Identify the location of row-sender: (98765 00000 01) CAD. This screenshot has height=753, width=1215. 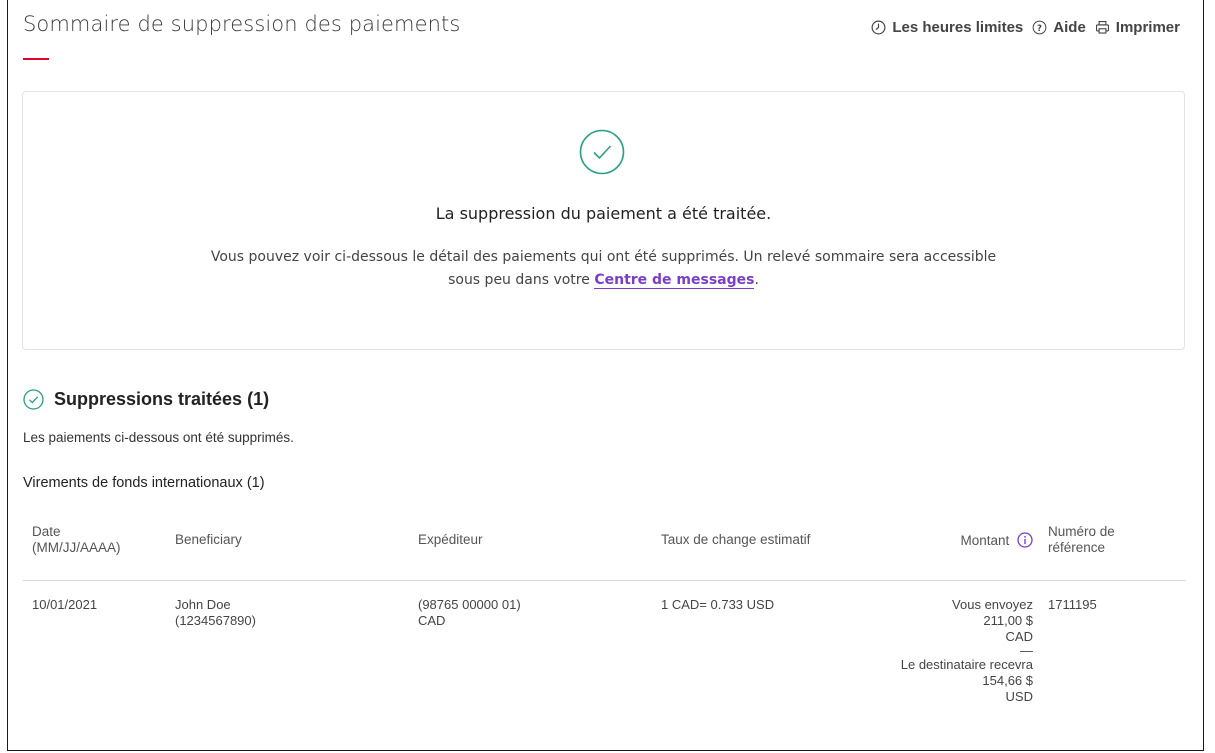
(469, 613).